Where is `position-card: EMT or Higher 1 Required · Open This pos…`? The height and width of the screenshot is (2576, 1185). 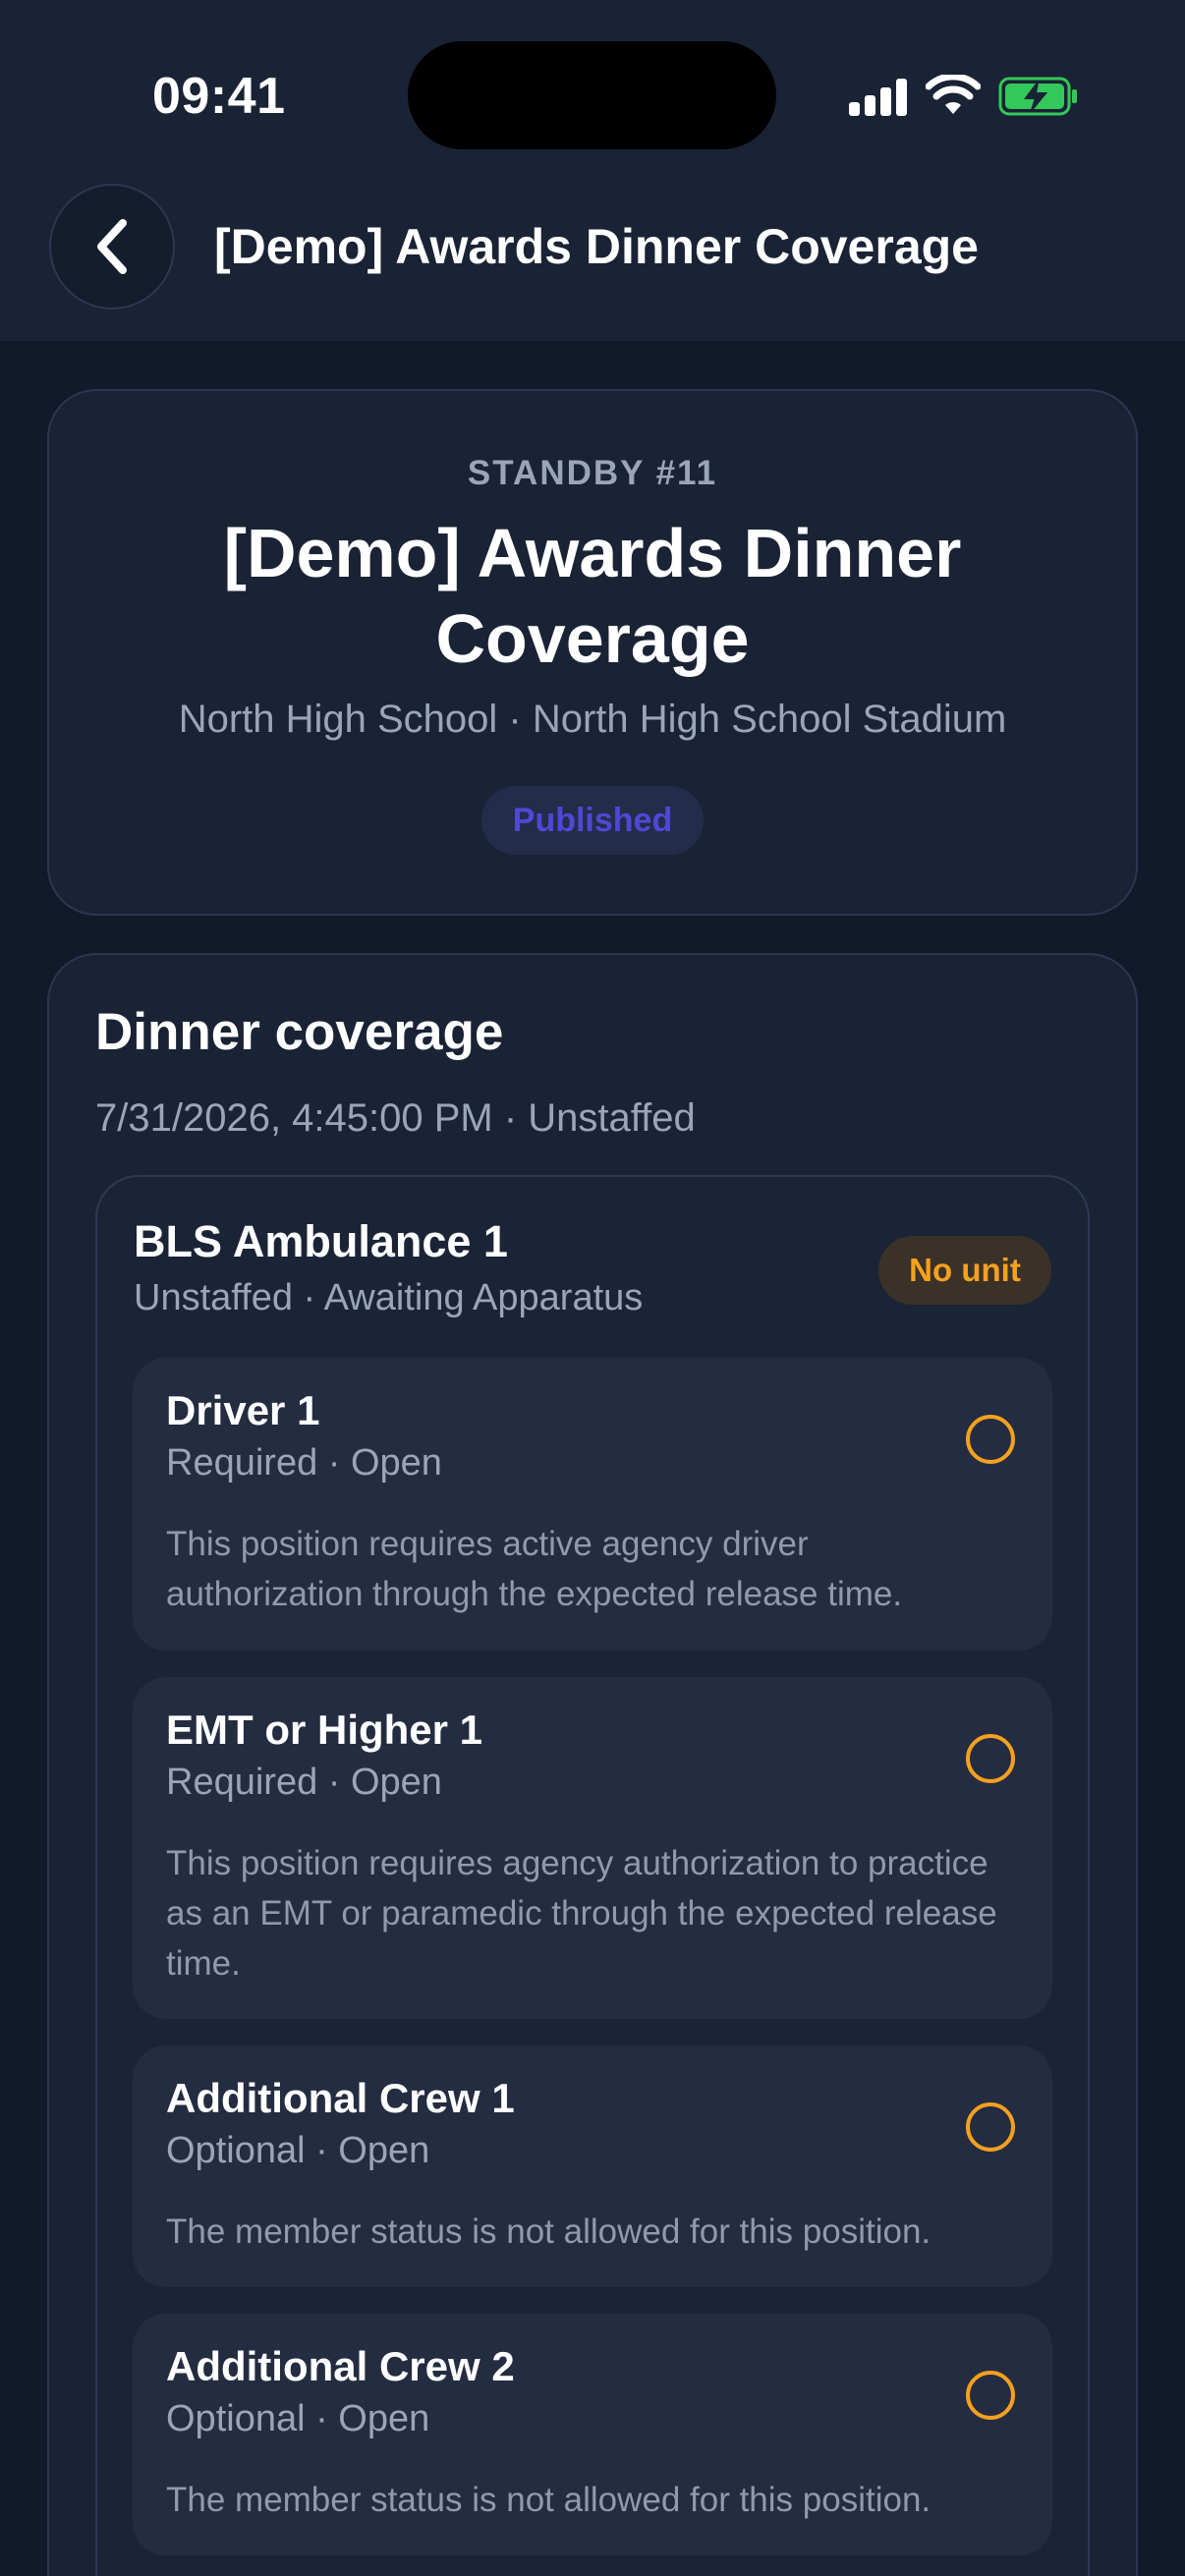
position-card: EMT or Higher 1 Required · Open This pos… is located at coordinates (592, 1848).